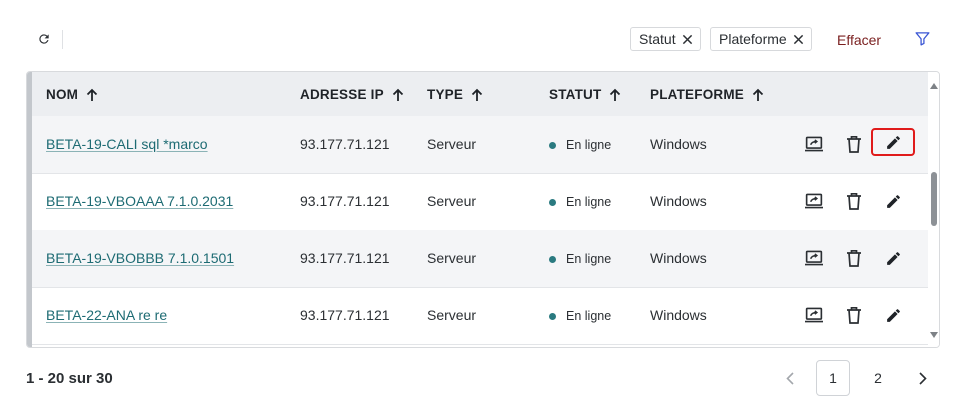 The image size is (967, 405). I want to click on column-header-nom: NOM, so click(72, 94).